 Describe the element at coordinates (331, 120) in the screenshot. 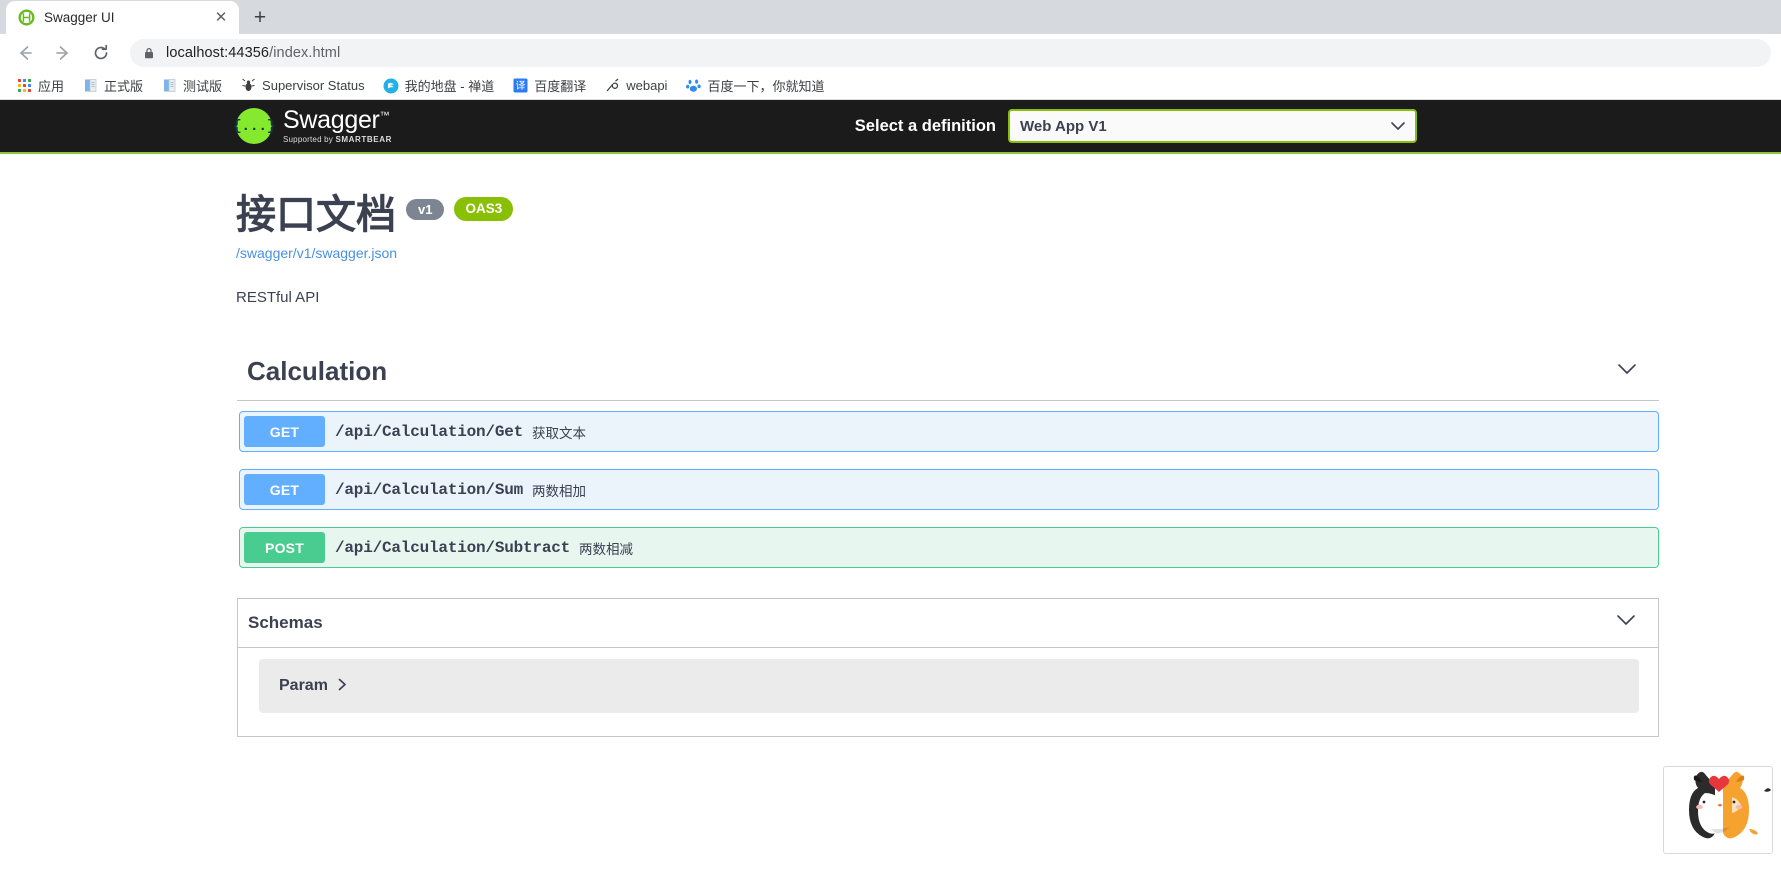

I see `swagger-logo-name: Swagger` at that location.